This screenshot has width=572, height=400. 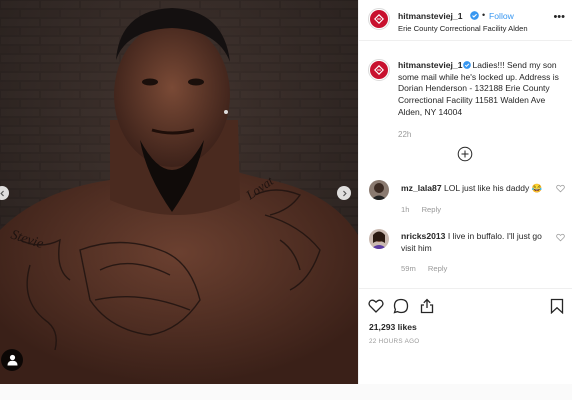 I want to click on post-actions: 21,293 likes 22 HOURS AGO, so click(x=465, y=336).